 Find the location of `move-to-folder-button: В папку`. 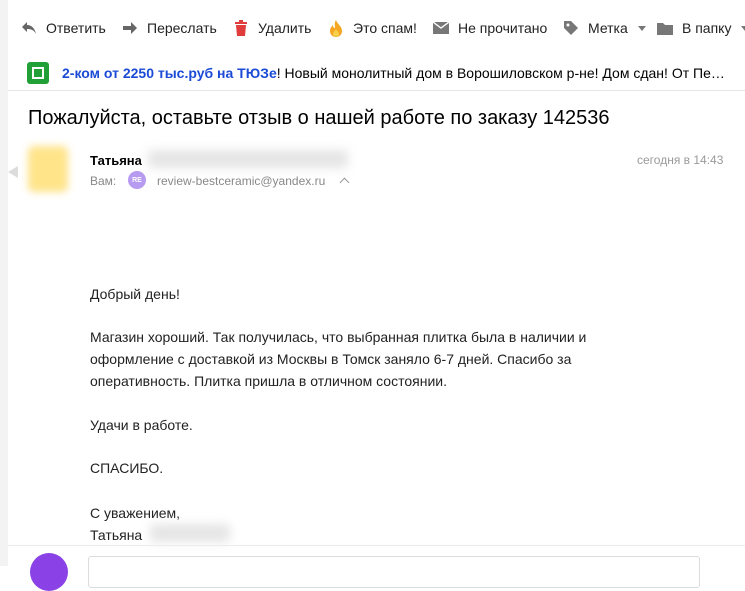

move-to-folder-button: В папку is located at coordinates (700, 28).